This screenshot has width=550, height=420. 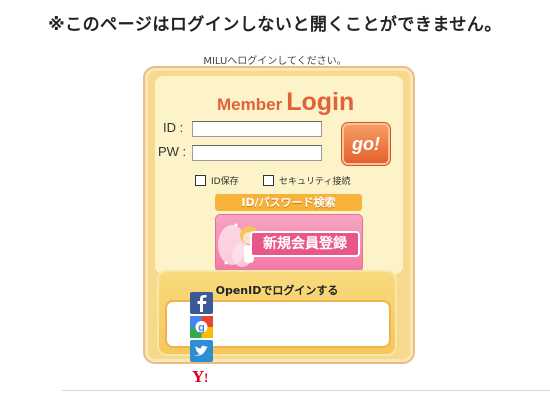 I want to click on save-id-checkbox: ID保存, so click(x=217, y=180).